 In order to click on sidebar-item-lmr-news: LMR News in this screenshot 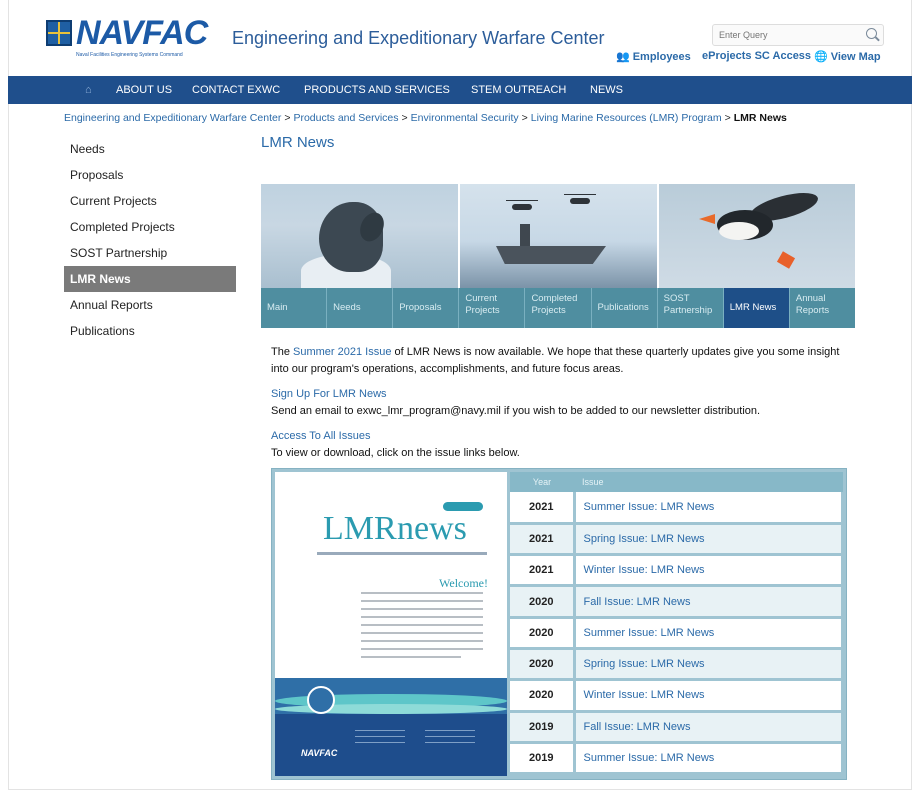, I will do `click(150, 279)`.